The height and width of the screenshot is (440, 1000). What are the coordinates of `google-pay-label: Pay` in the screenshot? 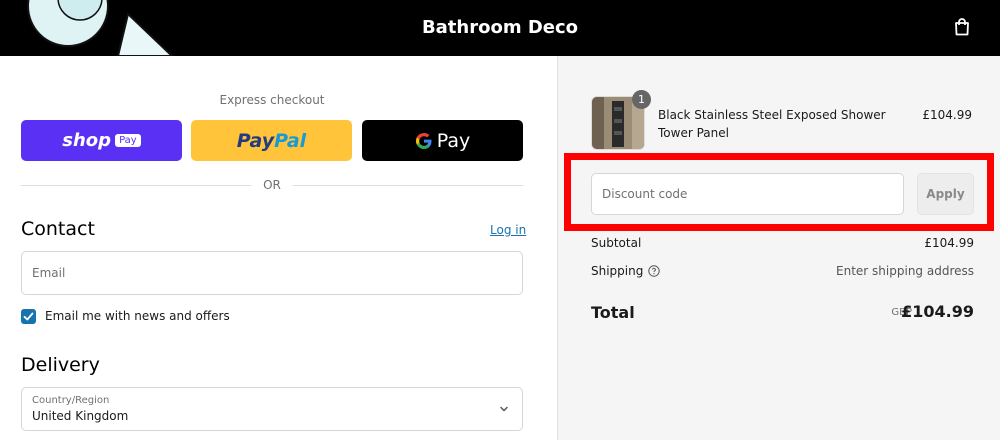 It's located at (453, 140).